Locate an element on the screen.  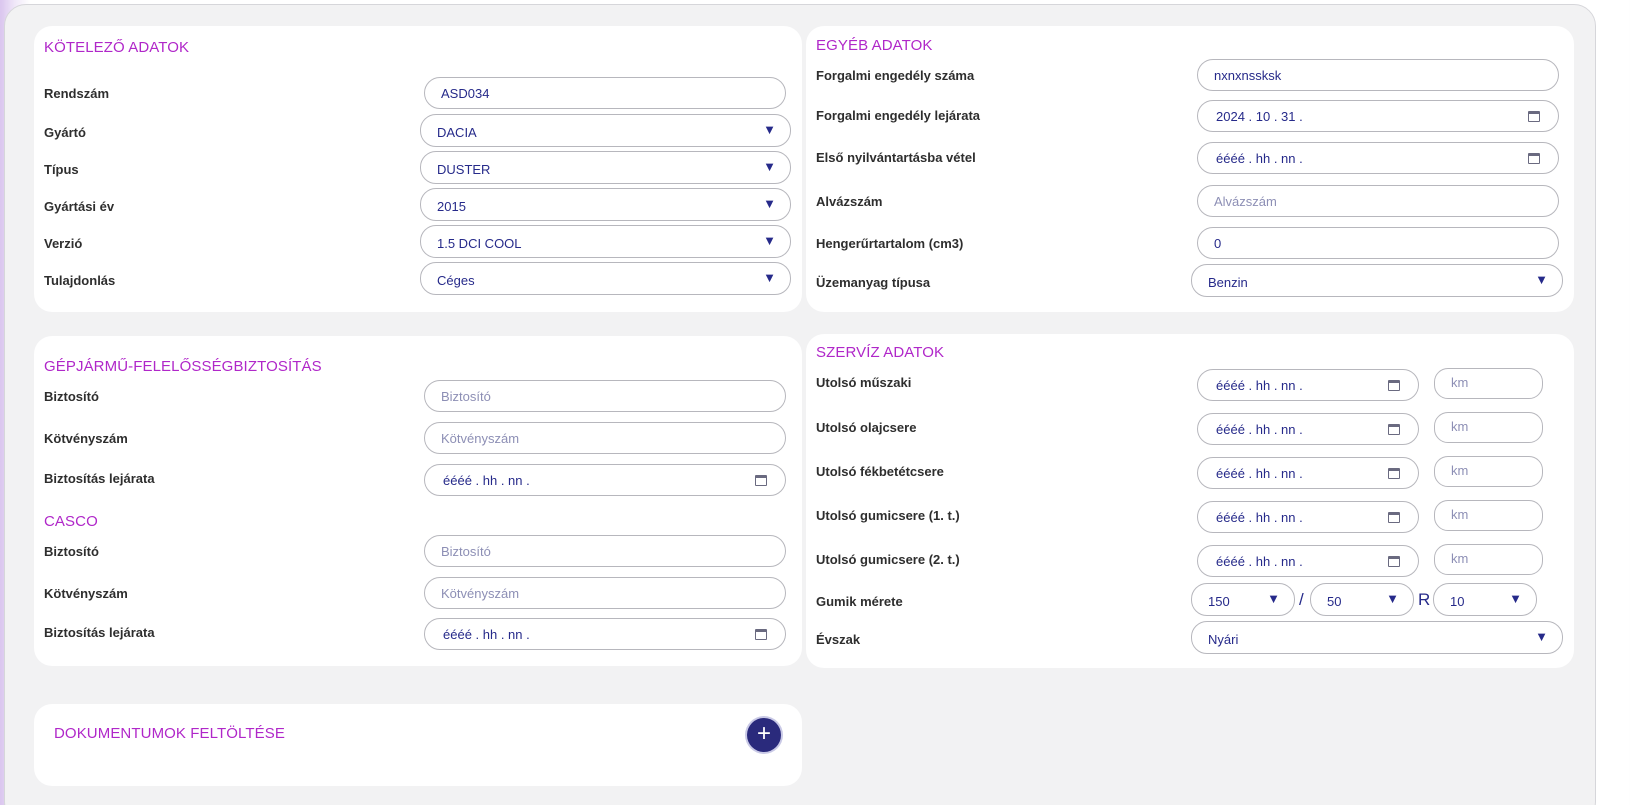
cc-input-field is located at coordinates (1378, 243).